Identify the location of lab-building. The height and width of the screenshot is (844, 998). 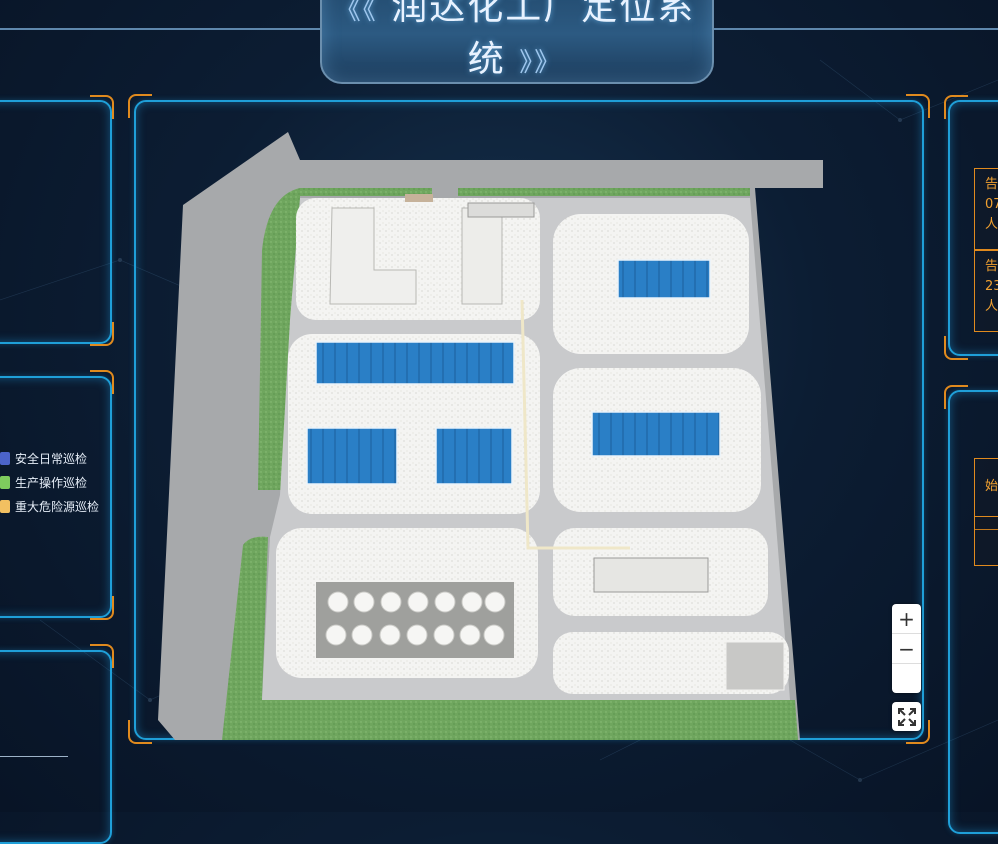
(651, 575).